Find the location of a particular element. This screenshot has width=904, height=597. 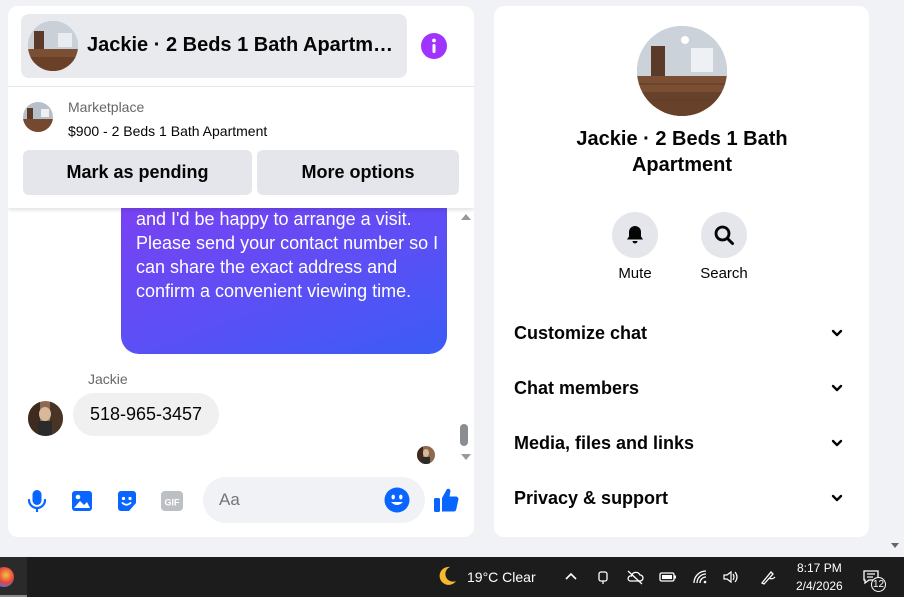

scroll-down-arrow is located at coordinates (466, 457).